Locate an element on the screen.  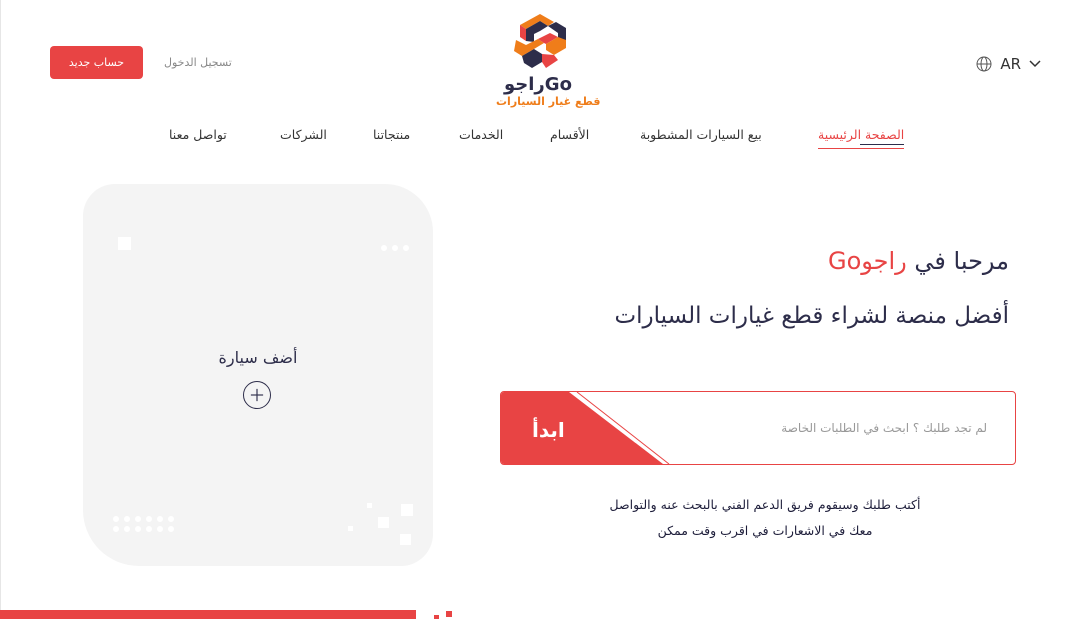
help-text-line: معك في الاشعارات في اقرب وقت ممكن is located at coordinates (765, 530).